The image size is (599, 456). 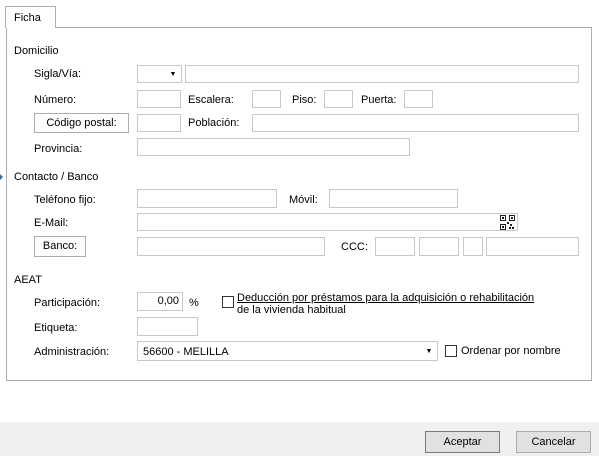 What do you see at coordinates (415, 123) in the screenshot?
I see `poblacion-input` at bounding box center [415, 123].